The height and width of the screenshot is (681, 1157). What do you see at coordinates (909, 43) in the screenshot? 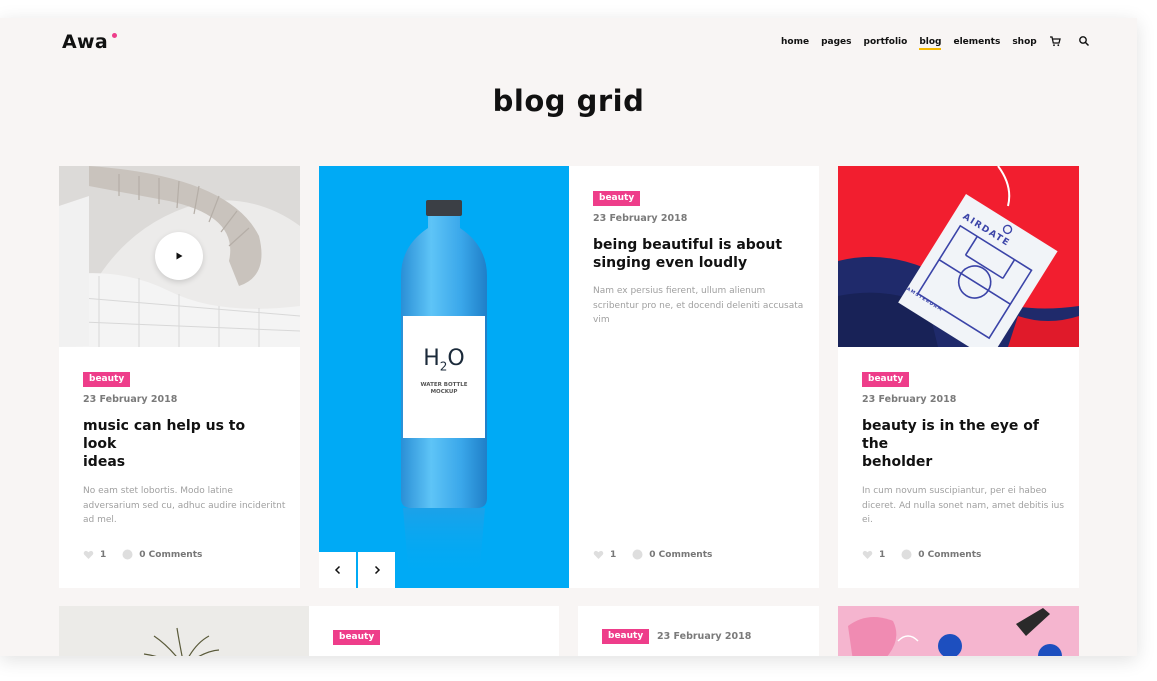
I see `main-nav: home pages portfolio blog elements shop` at bounding box center [909, 43].